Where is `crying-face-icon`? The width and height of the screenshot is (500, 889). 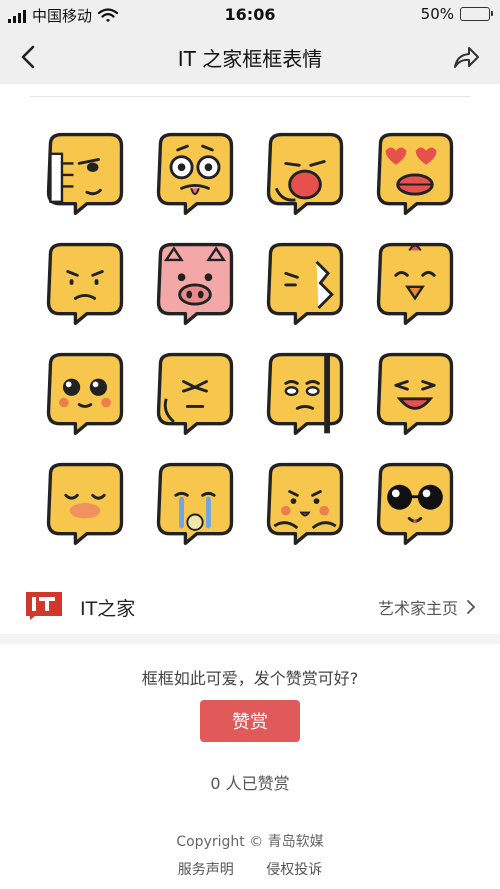 crying-face-icon is located at coordinates (195, 503).